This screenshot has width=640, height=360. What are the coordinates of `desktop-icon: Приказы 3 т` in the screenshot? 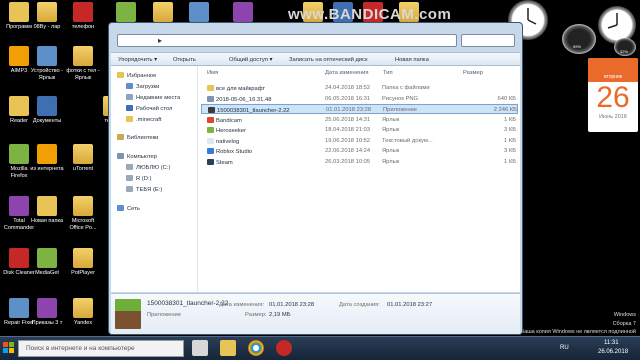 It's located at (47, 312).